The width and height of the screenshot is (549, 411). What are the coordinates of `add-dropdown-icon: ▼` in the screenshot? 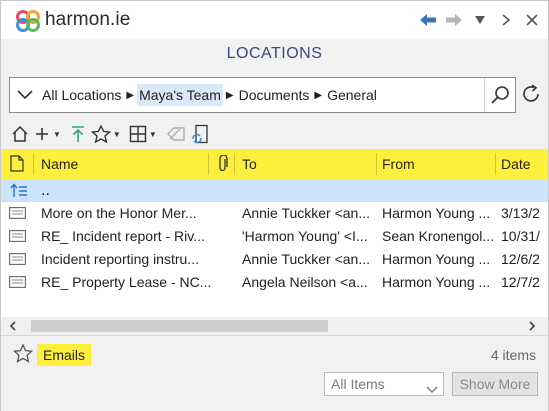 It's located at (57, 134).